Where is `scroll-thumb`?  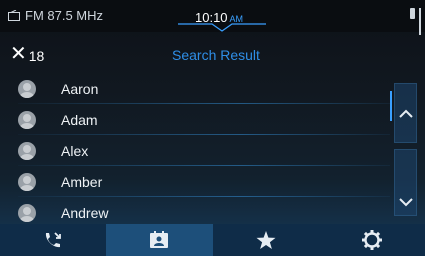
scroll-thumb is located at coordinates (391, 106).